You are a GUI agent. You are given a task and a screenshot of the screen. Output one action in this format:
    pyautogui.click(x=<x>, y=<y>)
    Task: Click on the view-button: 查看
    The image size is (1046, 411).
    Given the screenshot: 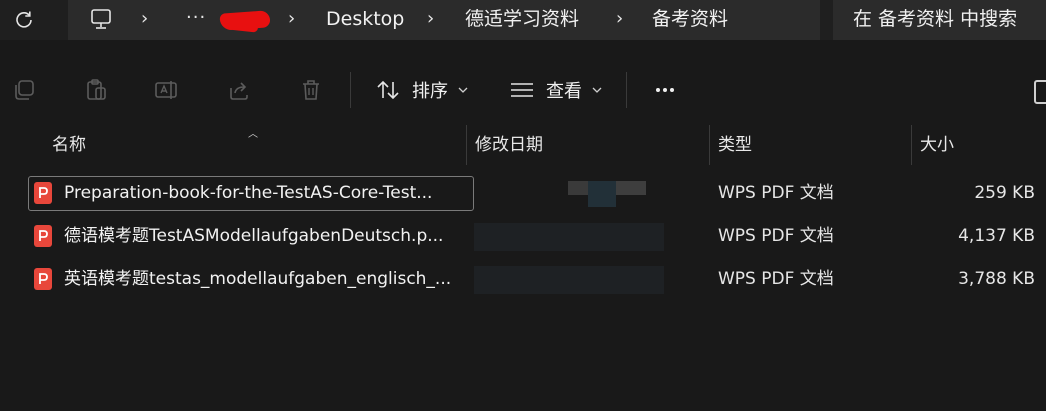 What is the action you would take?
    pyautogui.click(x=556, y=90)
    